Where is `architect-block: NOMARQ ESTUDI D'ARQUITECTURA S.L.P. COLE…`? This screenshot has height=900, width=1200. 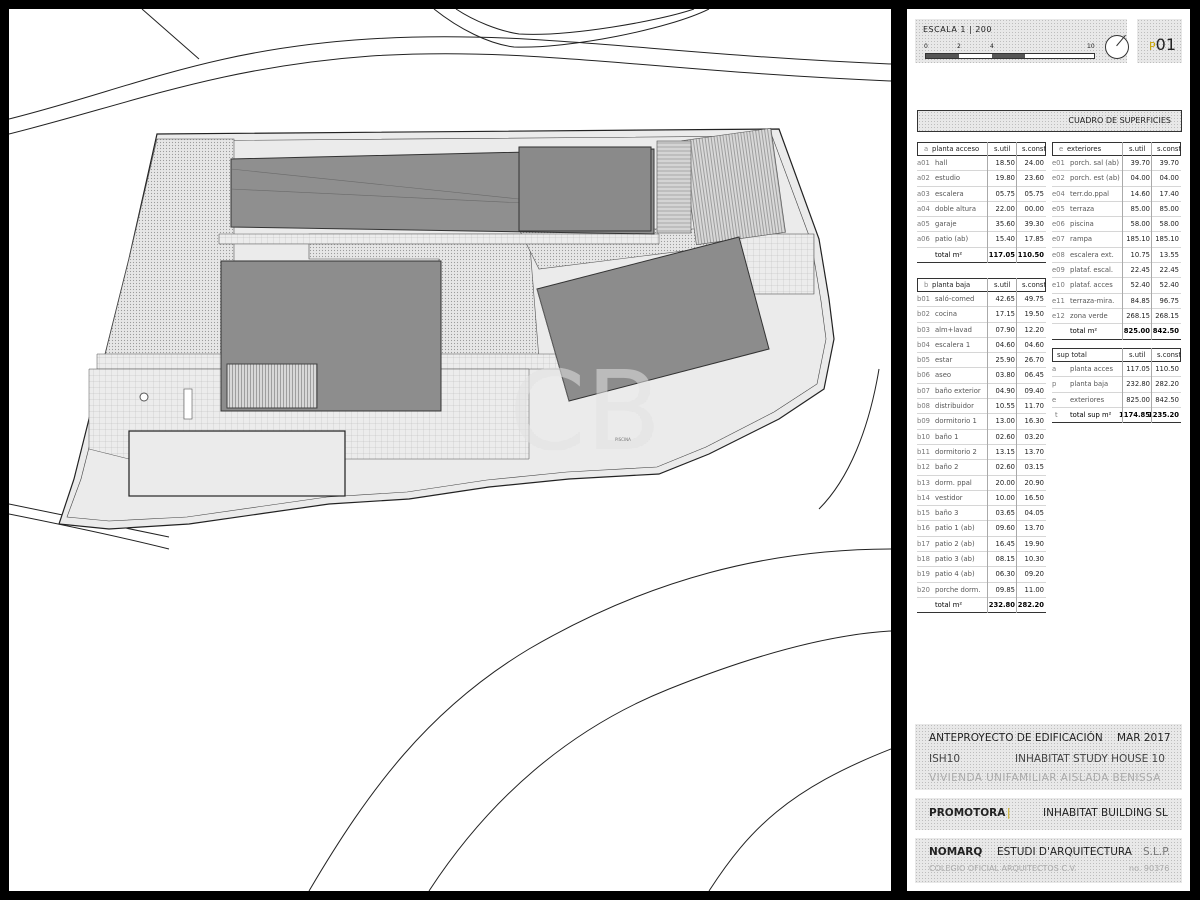 architect-block: NOMARQ ESTUDI D'ARQUITECTURA S.L.P. COLE… is located at coordinates (1048, 860).